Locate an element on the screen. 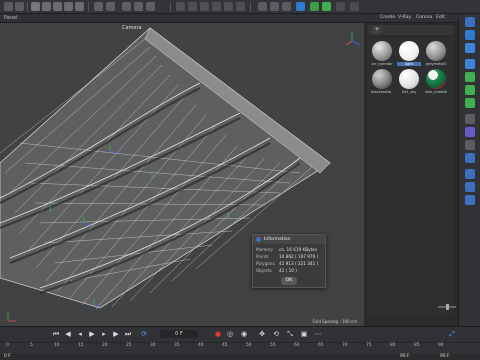 The image size is (480, 360). material-item: Int1_sky is located at coordinates (409, 81).